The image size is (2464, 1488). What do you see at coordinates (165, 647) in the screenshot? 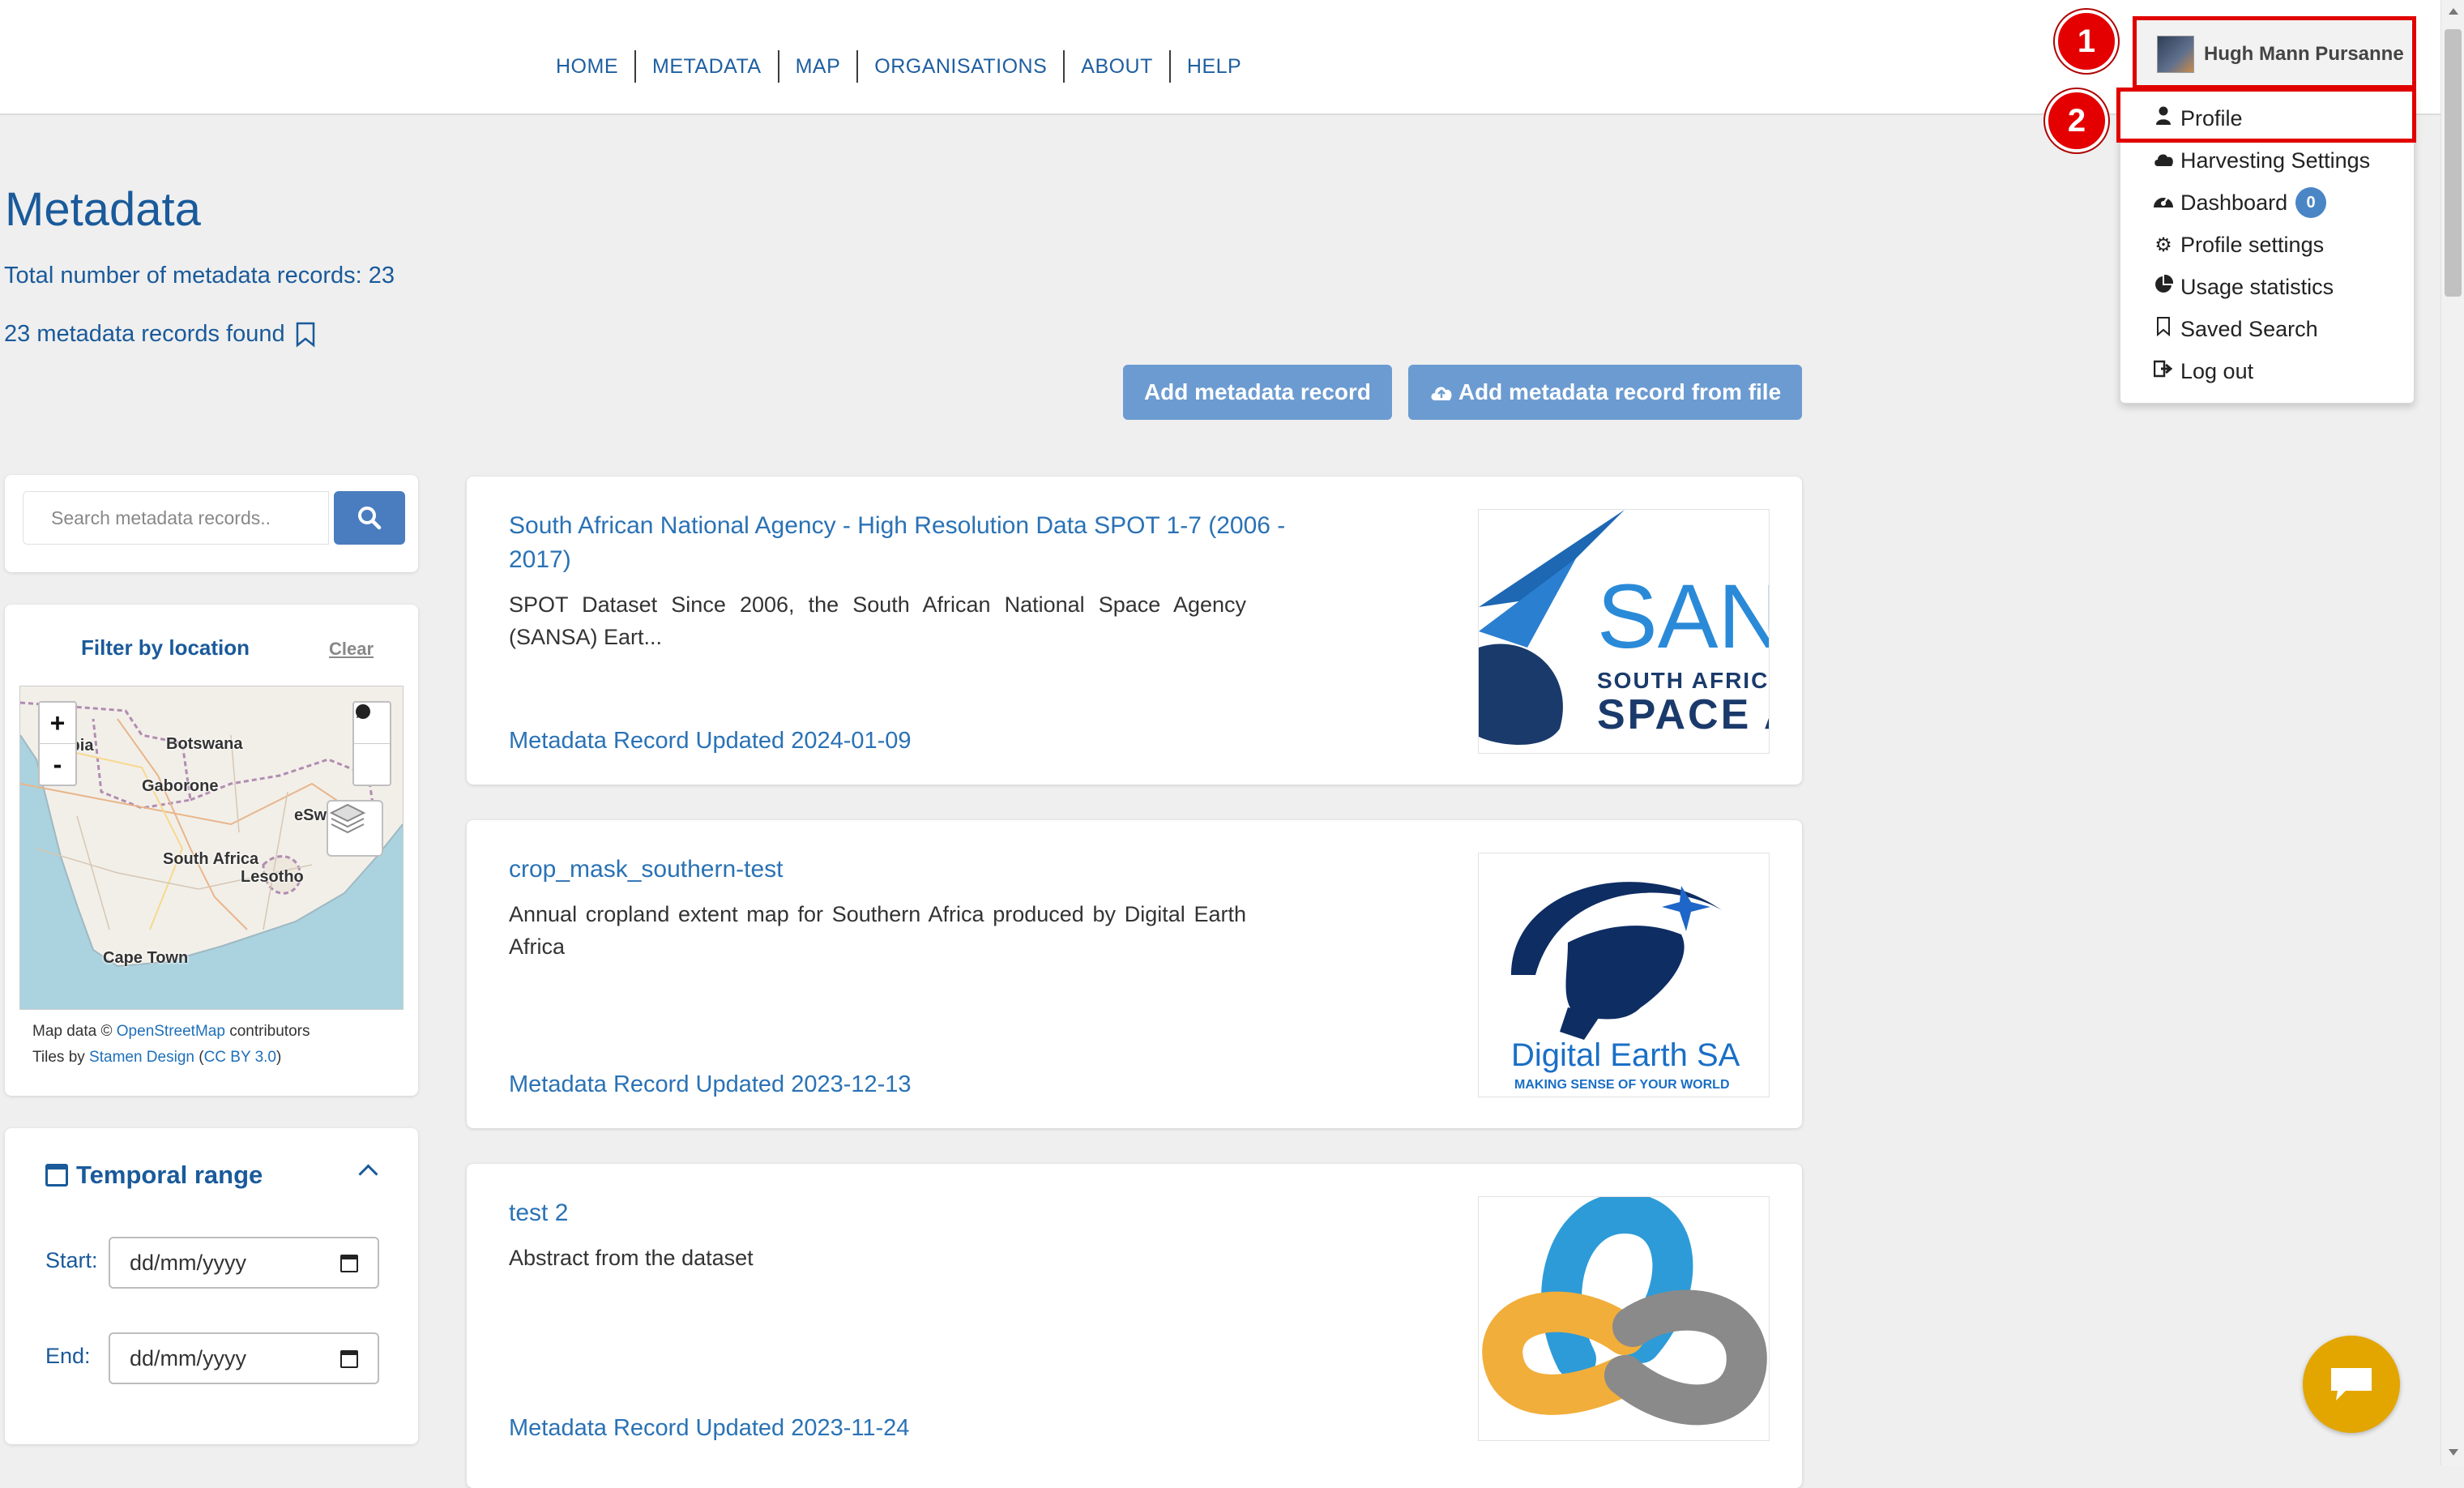
I see `filter-location-title: Filter by location` at bounding box center [165, 647].